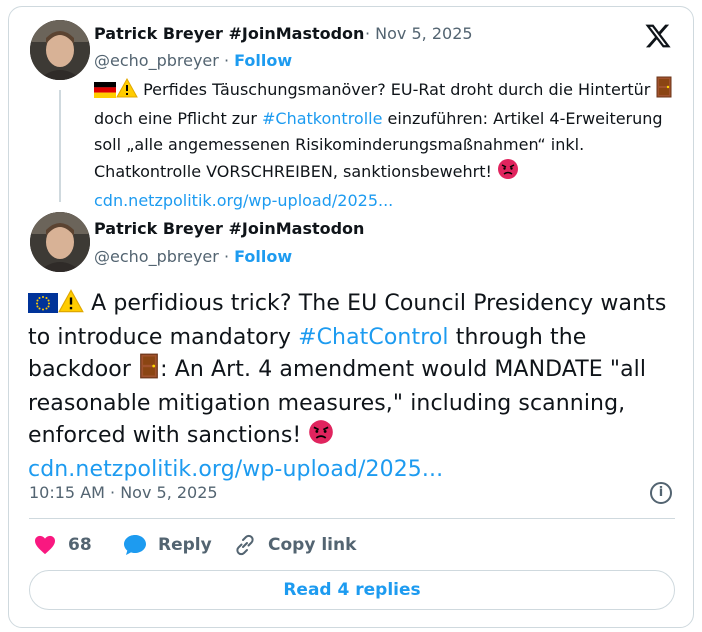 The width and height of the screenshot is (702, 632). I want to click on reply-bubble-icon, so click(135, 545).